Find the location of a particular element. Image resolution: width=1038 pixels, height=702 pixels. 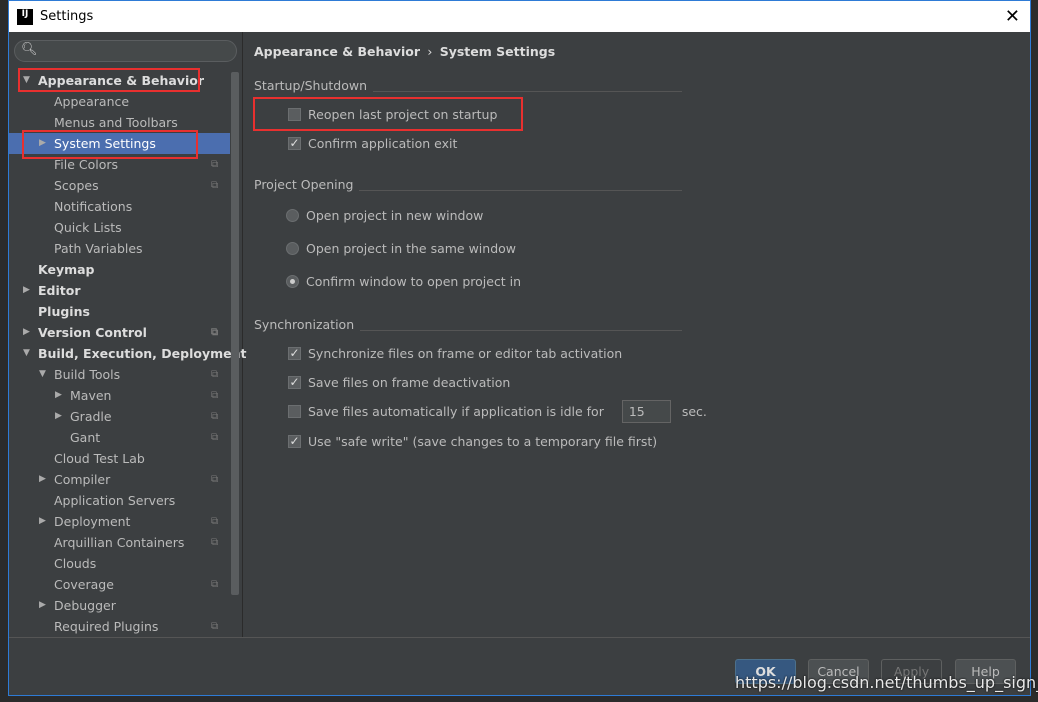

tree-item: Quick Lists is located at coordinates (119, 227).